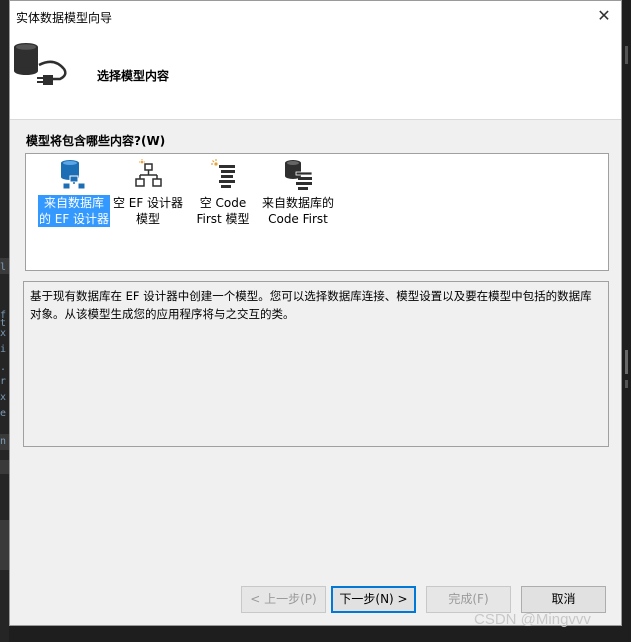 Image resolution: width=631 pixels, height=642 pixels. I want to click on option-empty-ef-designer: 空 EF 设计器 模型, so click(148, 192).